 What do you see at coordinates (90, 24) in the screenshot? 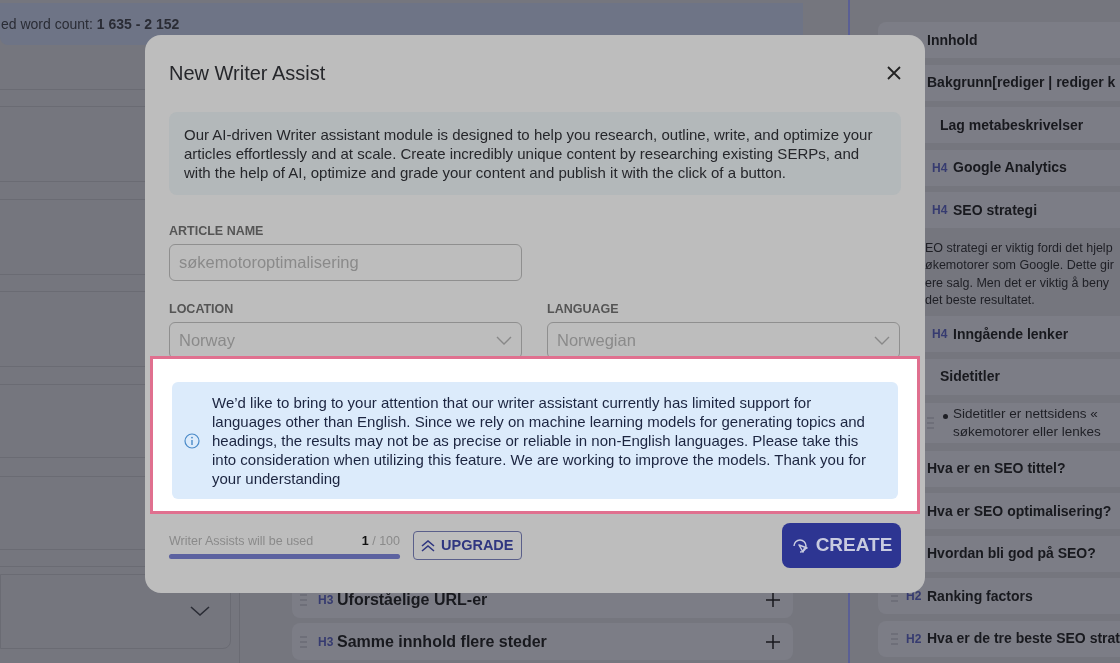
I see `word-count-text: ed word count: 1 635 - 2 152` at bounding box center [90, 24].